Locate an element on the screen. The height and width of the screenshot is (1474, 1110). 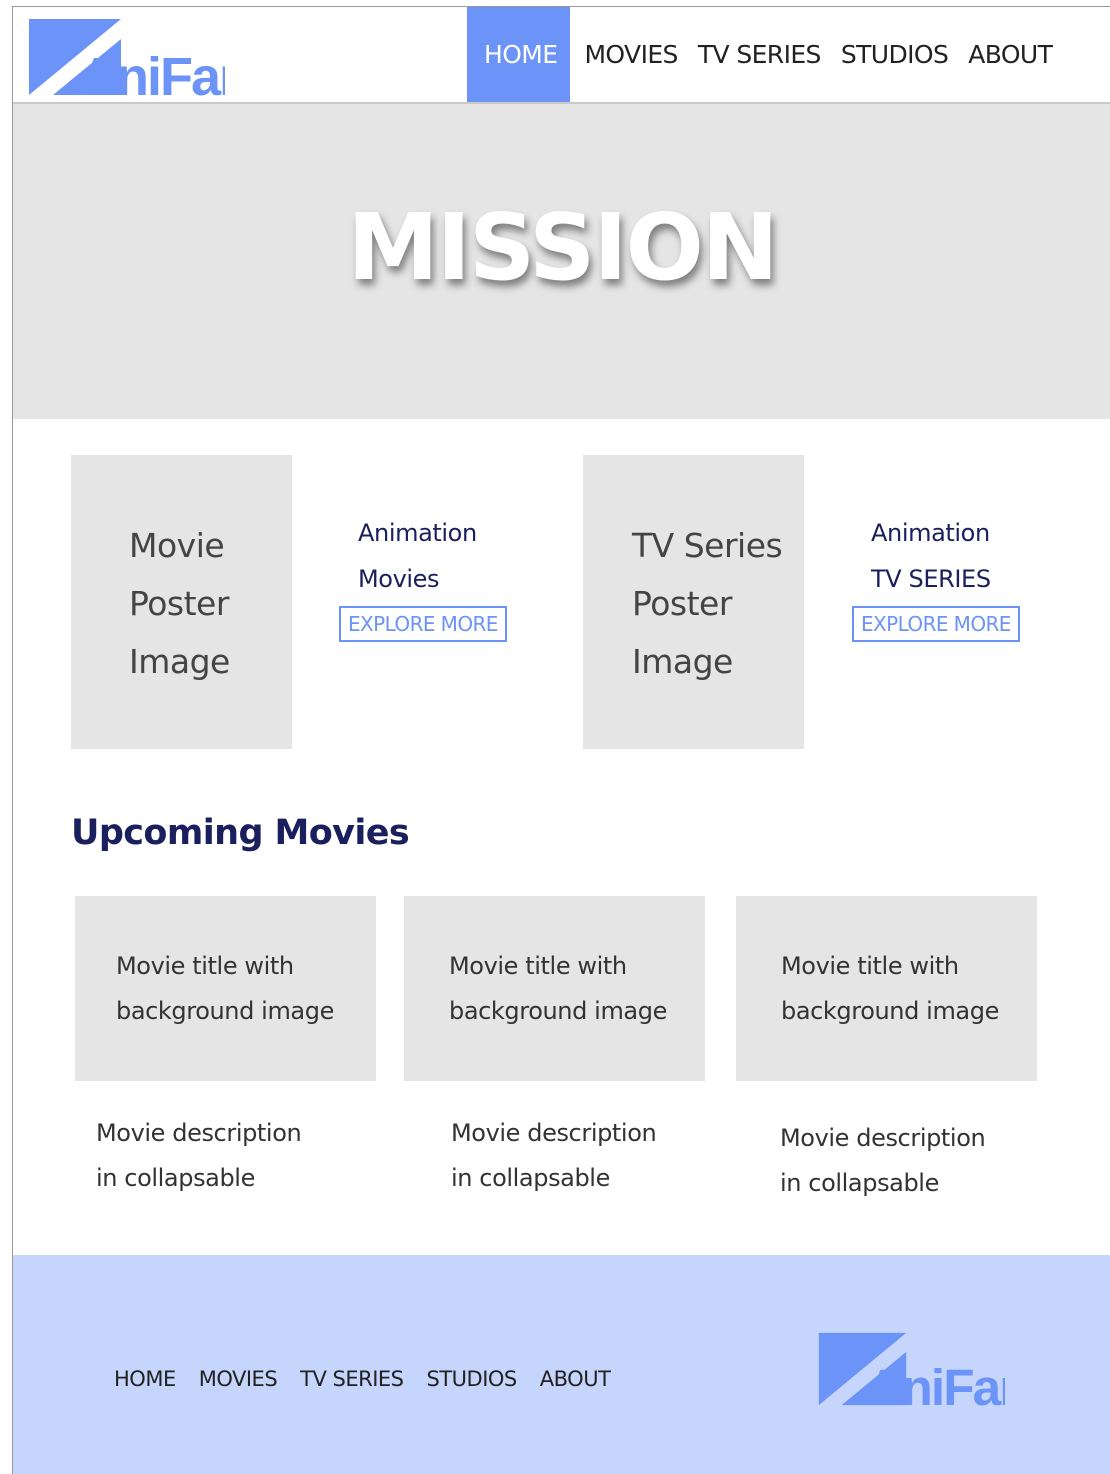
nav-studios: STUDIOS is located at coordinates (894, 54).